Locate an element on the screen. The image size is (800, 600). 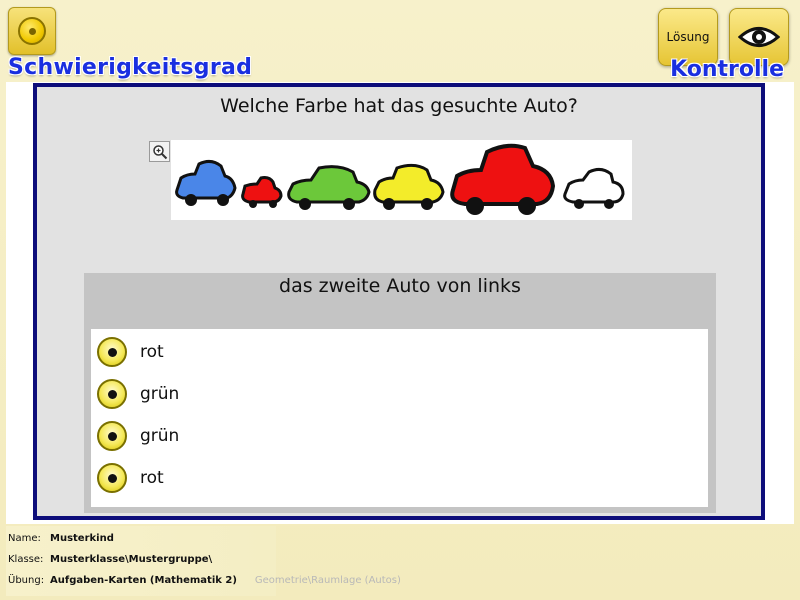
class-label: Klasse: is located at coordinates (26, 559).